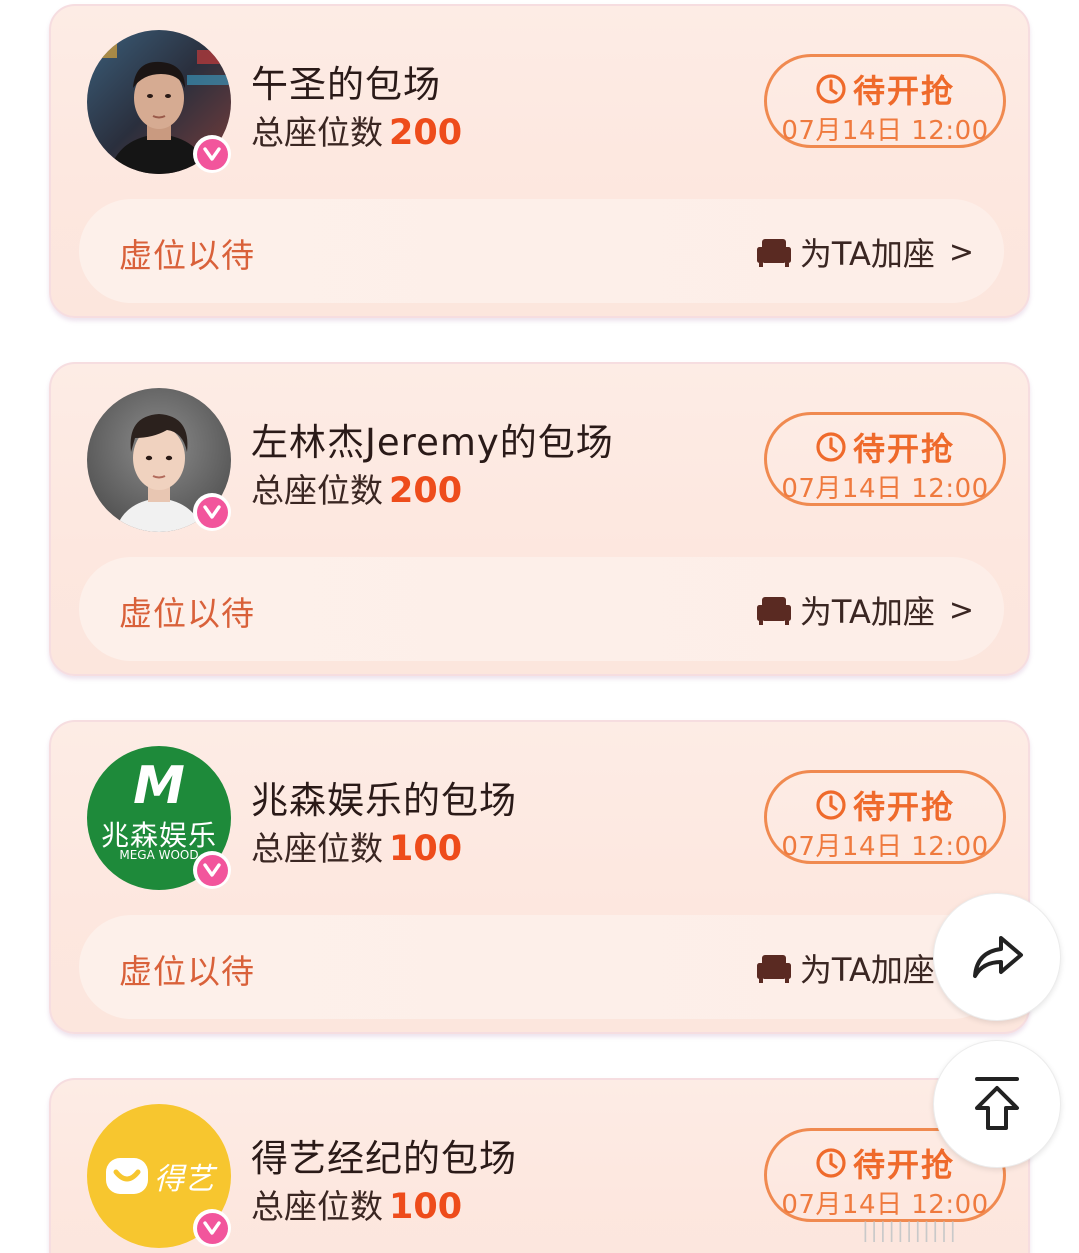 The width and height of the screenshot is (1079, 1253). I want to click on logo-name: 得艺, so click(184, 1179).